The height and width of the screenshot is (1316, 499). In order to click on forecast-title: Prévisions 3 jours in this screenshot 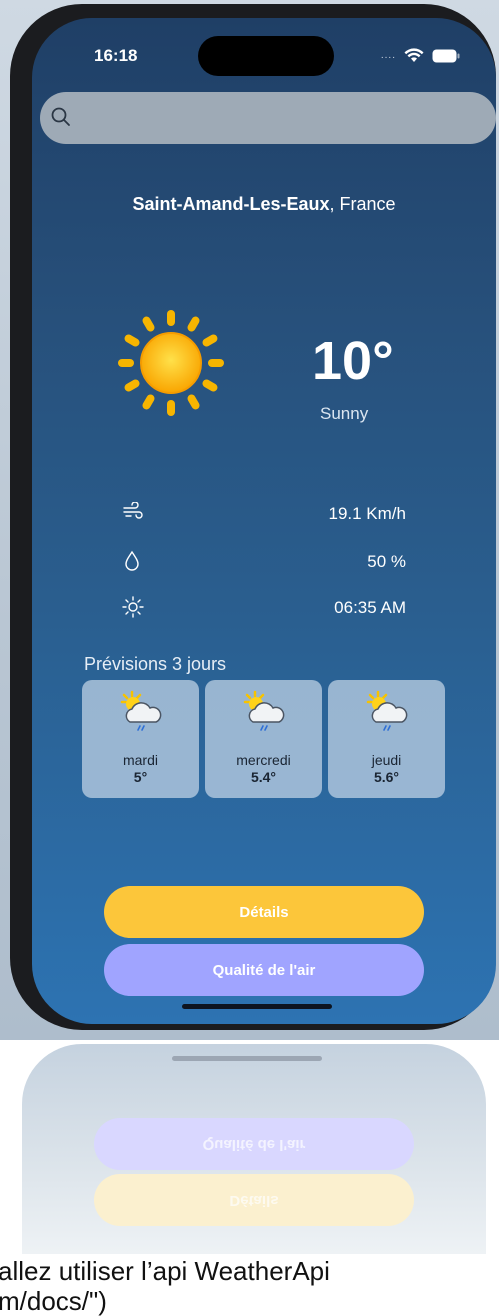, I will do `click(155, 664)`.